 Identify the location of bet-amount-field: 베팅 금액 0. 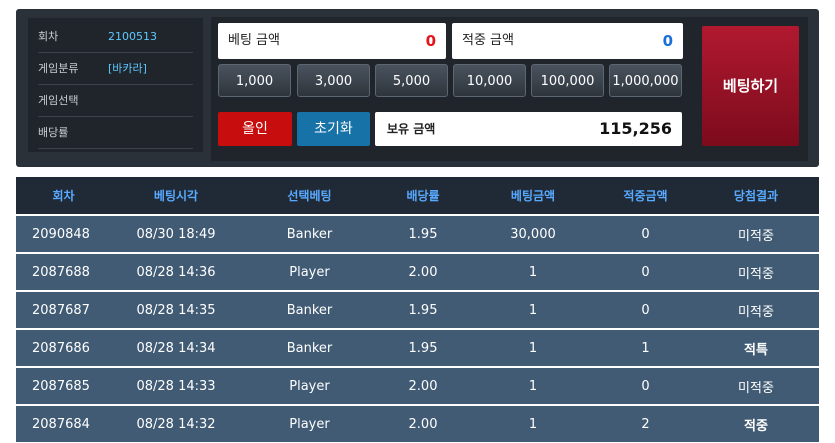
(332, 41).